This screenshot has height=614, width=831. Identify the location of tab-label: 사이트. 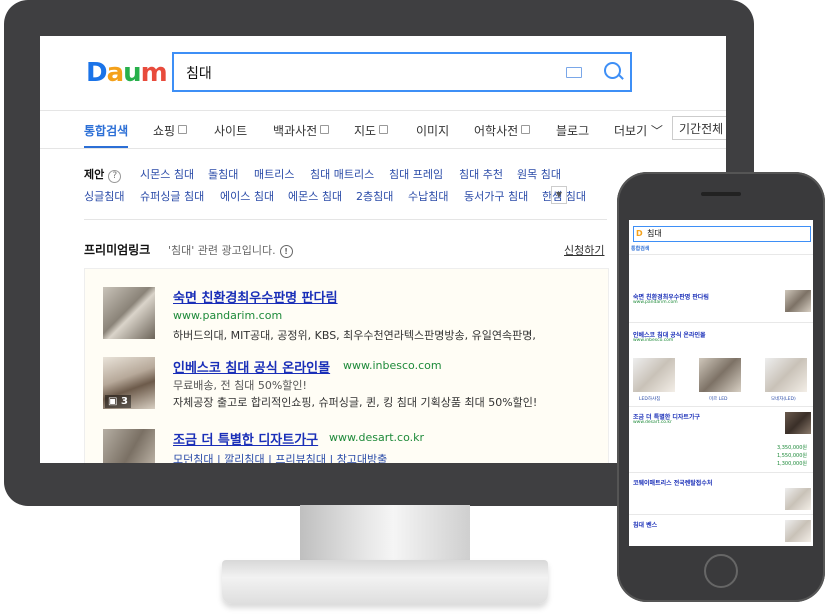
(231, 131).